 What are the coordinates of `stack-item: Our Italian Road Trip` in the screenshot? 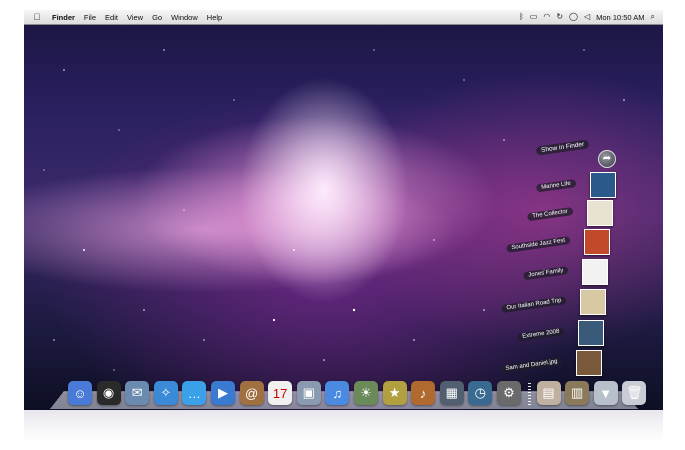 It's located at (506, 302).